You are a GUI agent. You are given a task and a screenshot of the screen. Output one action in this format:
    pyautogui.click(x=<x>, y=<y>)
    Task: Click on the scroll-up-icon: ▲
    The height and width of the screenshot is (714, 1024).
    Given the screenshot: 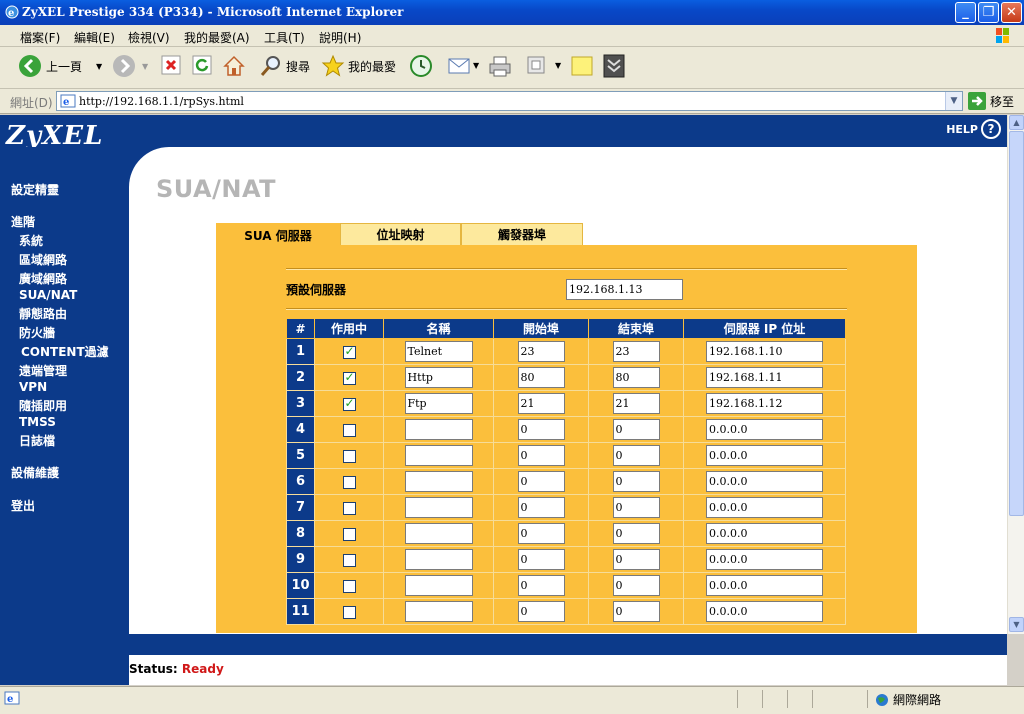 What is the action you would take?
    pyautogui.click(x=1016, y=122)
    